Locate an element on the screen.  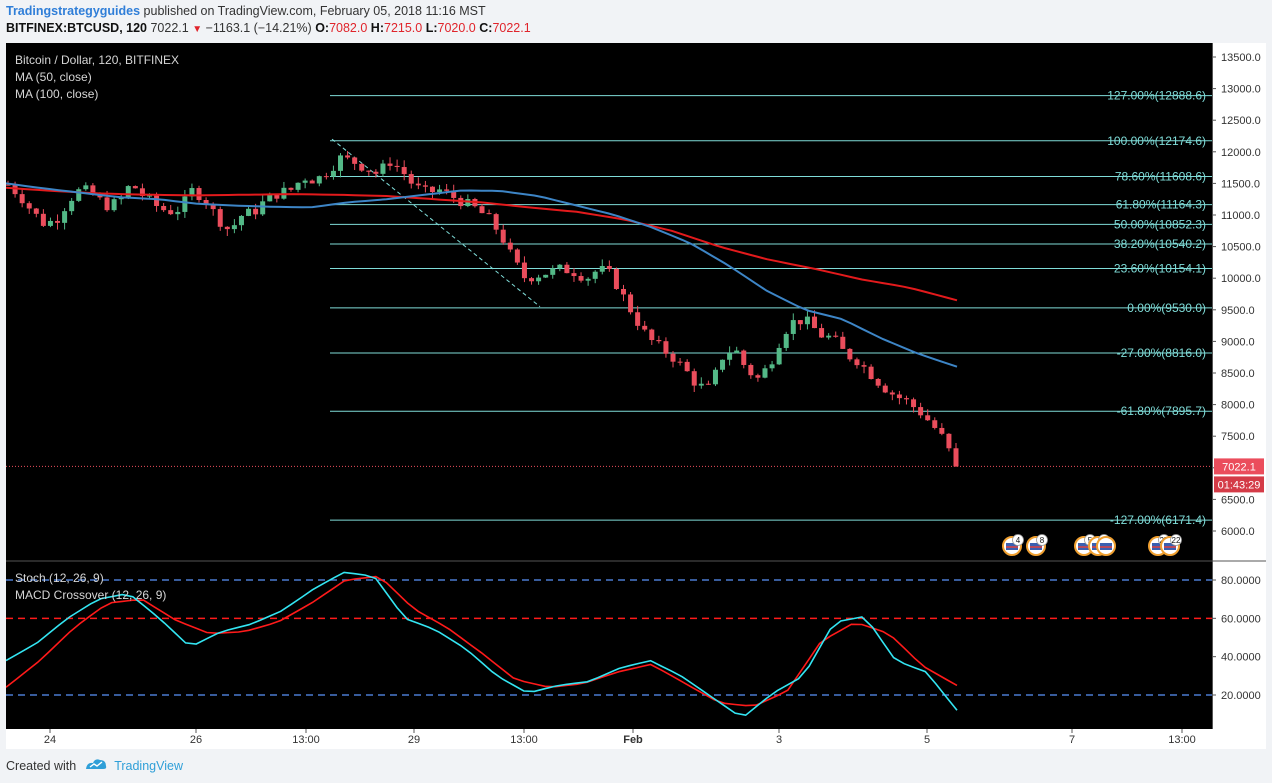
price-change: −1163.1 (−14.21%) is located at coordinates (258, 28).